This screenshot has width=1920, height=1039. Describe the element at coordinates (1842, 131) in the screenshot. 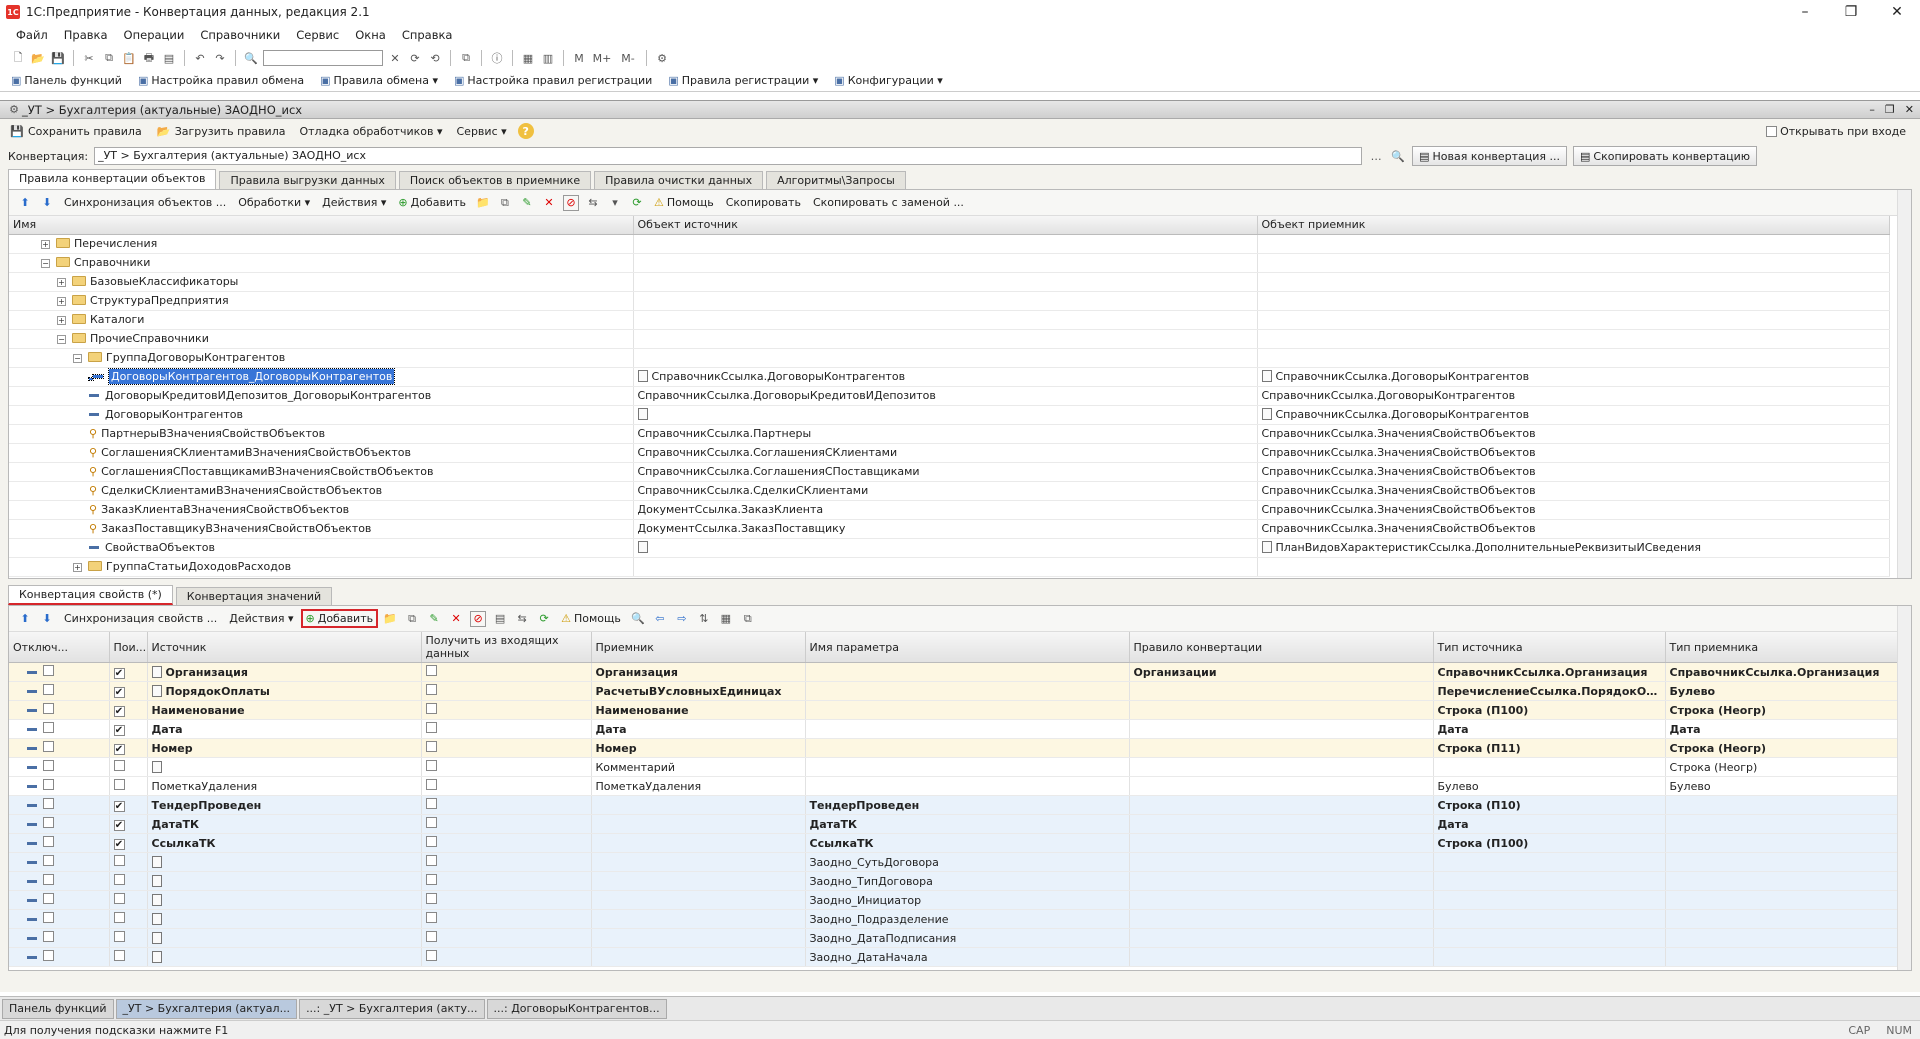

I see `open-on-start: Открывать при входе` at that location.